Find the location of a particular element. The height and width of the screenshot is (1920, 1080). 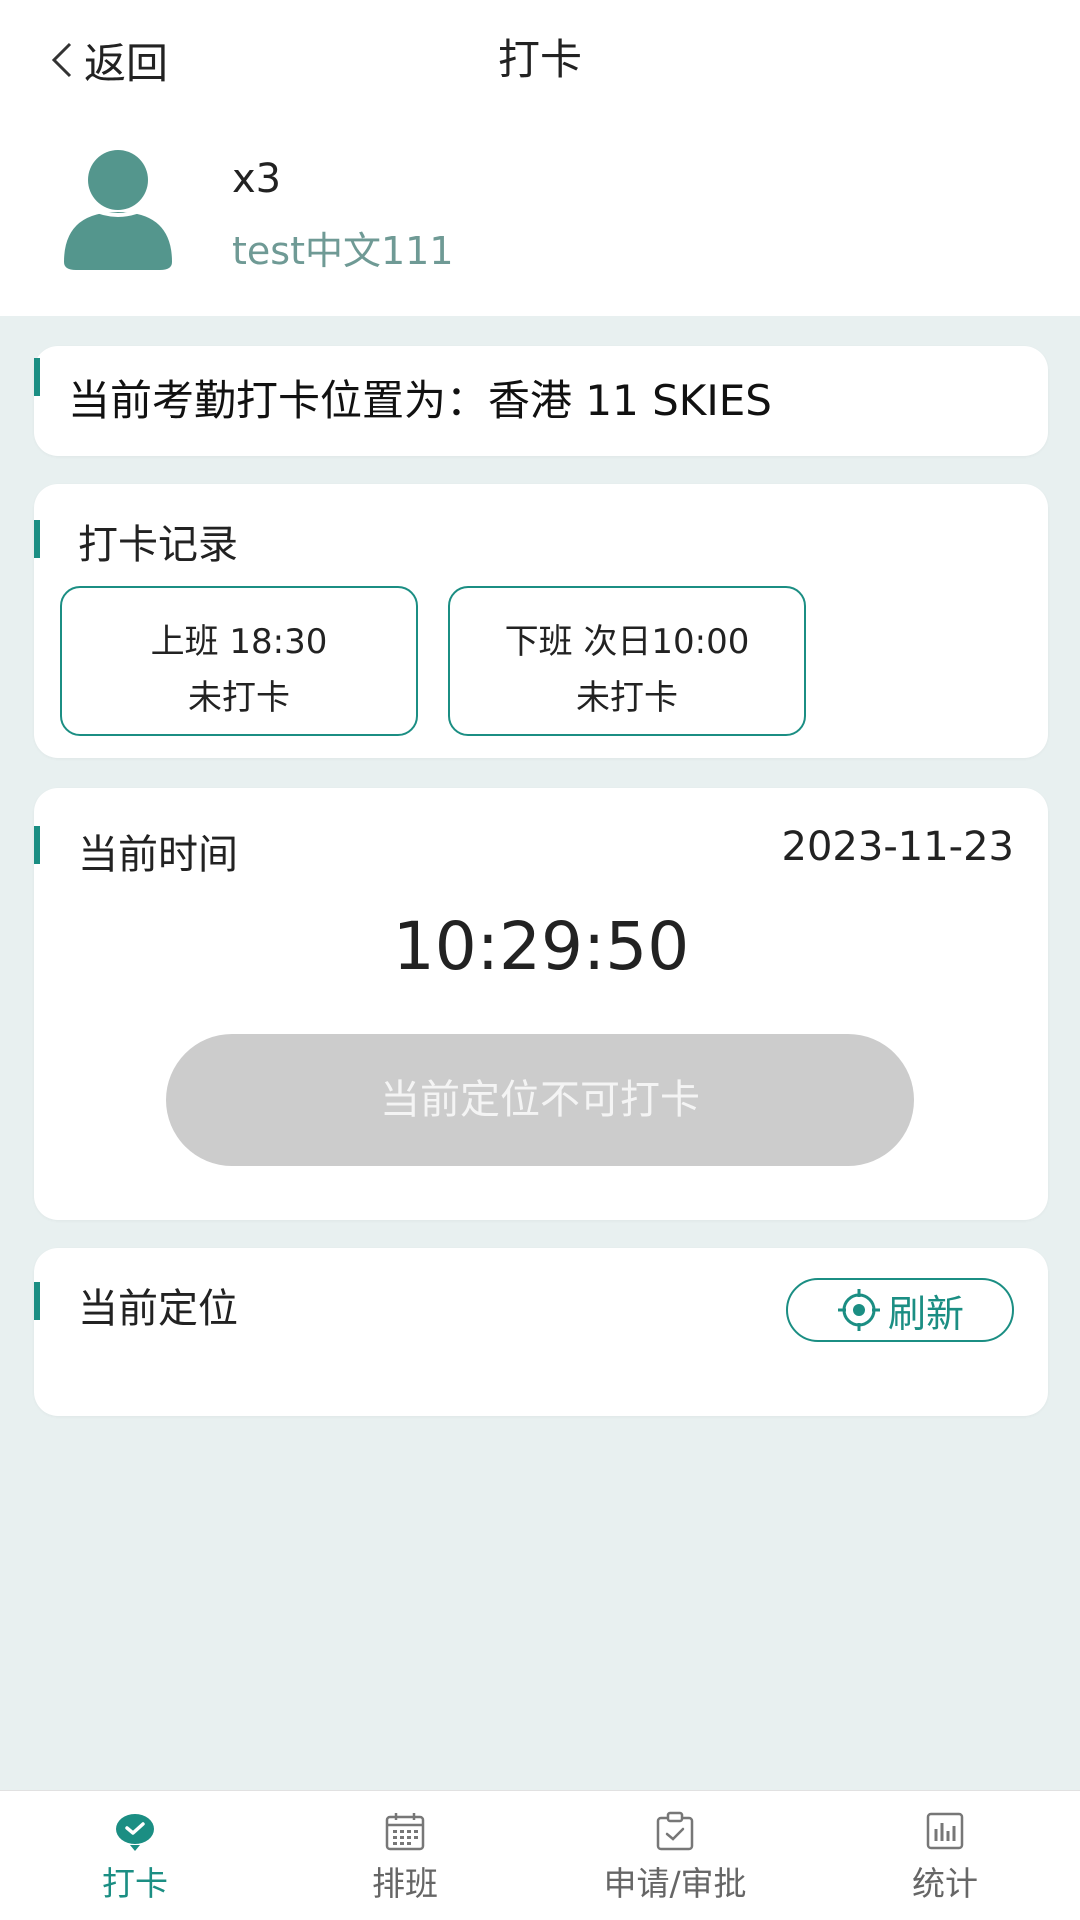

user-organization: test中文111 is located at coordinates (343, 251).